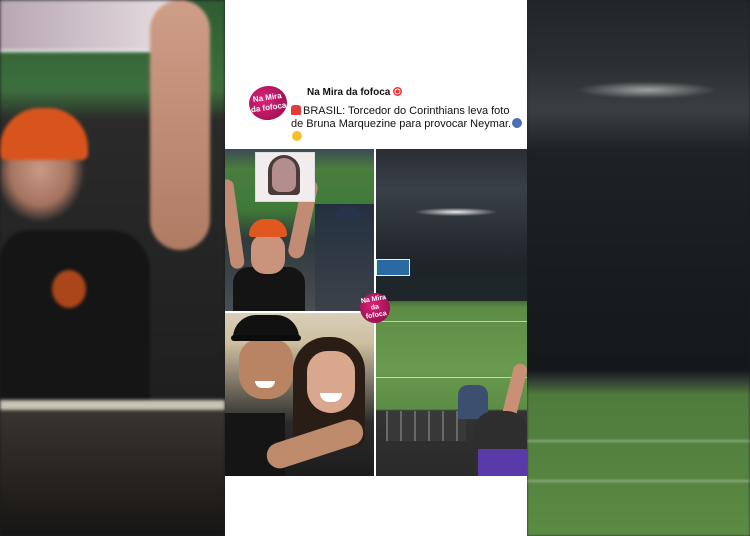 Image resolution: width=750 pixels, height=536 pixels. What do you see at coordinates (331, 382) in the screenshot?
I see `photo-woman-face` at bounding box center [331, 382].